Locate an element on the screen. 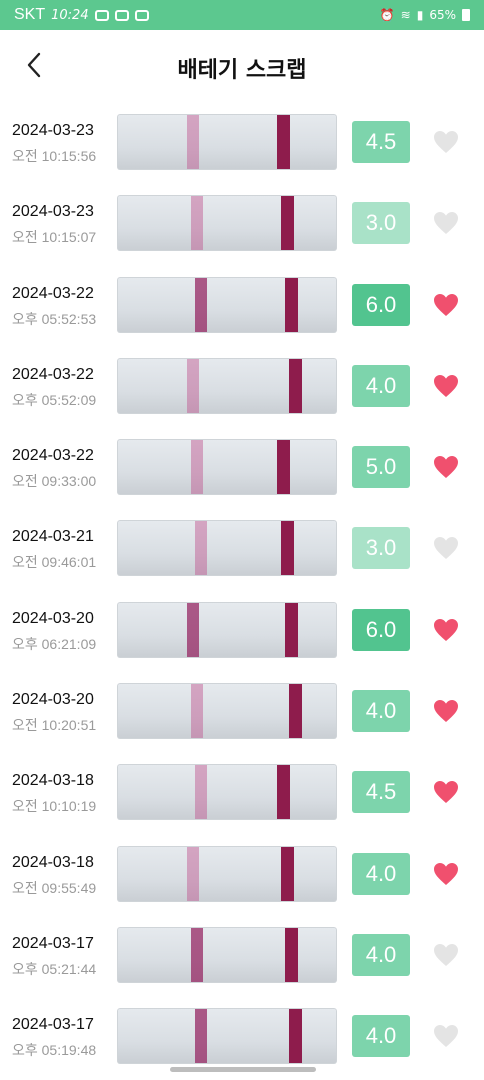 This screenshot has height=1080, width=484. scrap-item: 2024-03-23 오전 10:15:56 4.5 is located at coordinates (242, 140).